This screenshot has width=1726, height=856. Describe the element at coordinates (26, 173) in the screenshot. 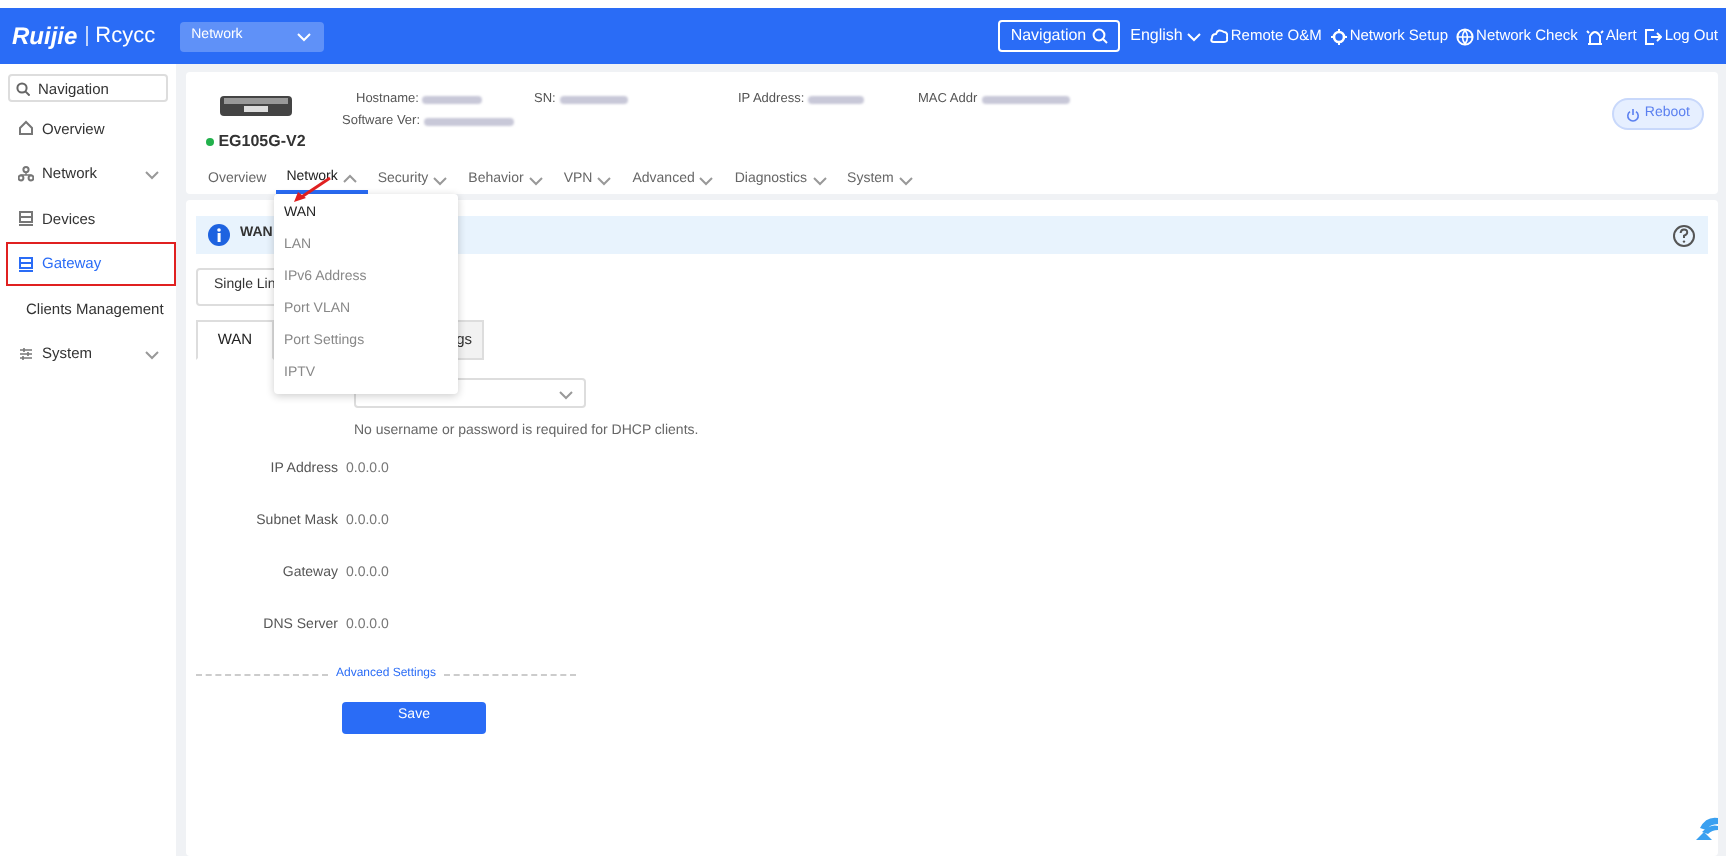

I see `network-icon` at that location.